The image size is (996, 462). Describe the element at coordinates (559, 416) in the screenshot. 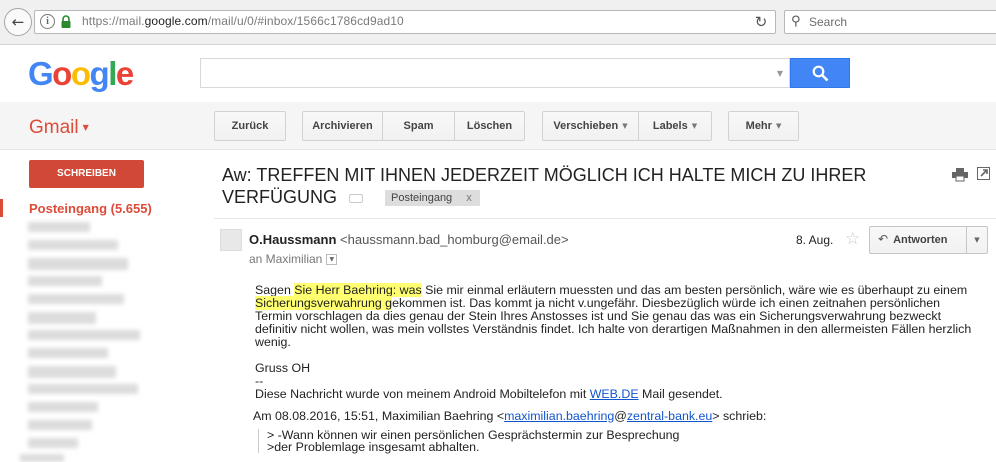

I see `quoted-email-link: maximilian.baehring` at that location.